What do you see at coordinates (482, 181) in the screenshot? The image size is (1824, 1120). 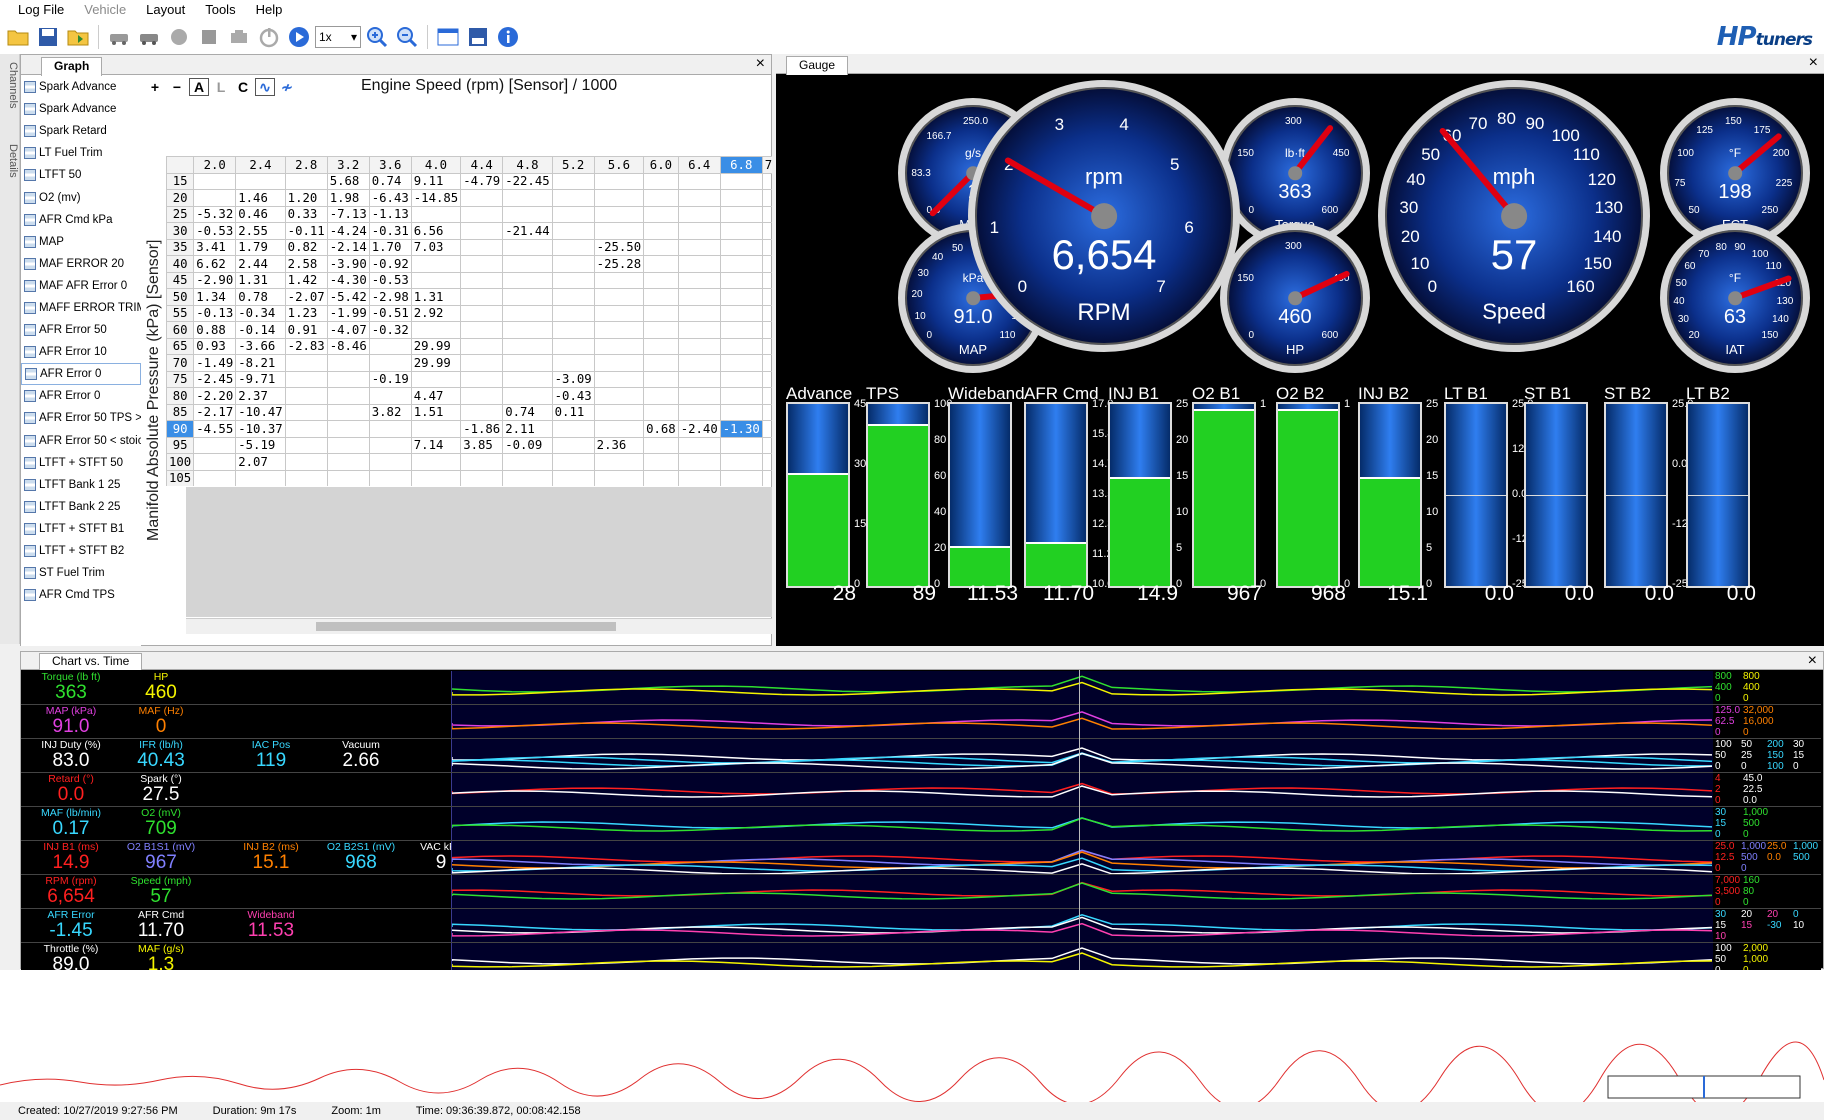 I see `table-cell: -4.79` at bounding box center [482, 181].